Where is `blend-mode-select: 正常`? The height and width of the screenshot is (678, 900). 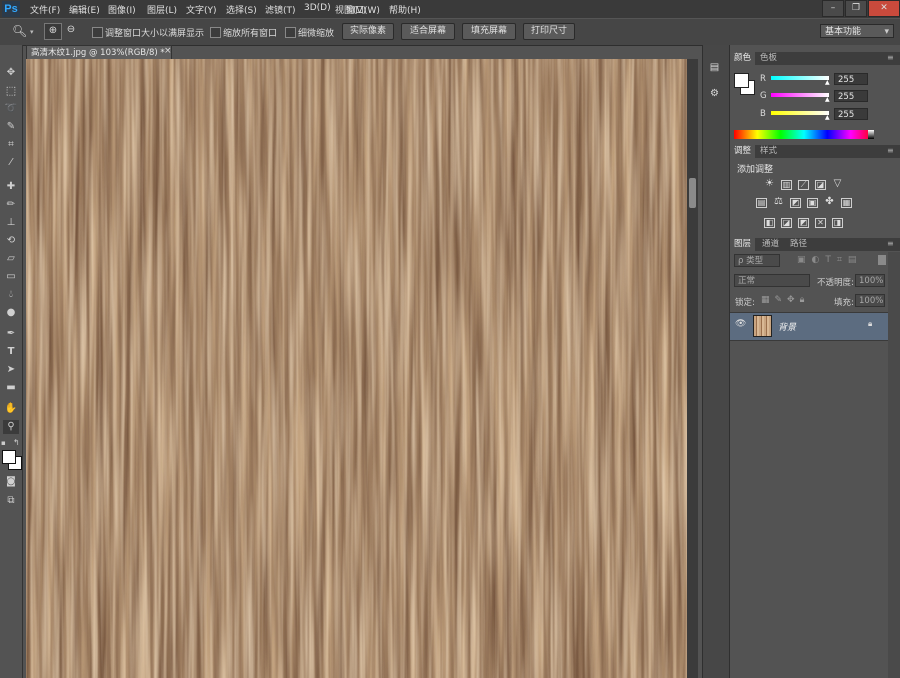 blend-mode-select: 正常 is located at coordinates (772, 280).